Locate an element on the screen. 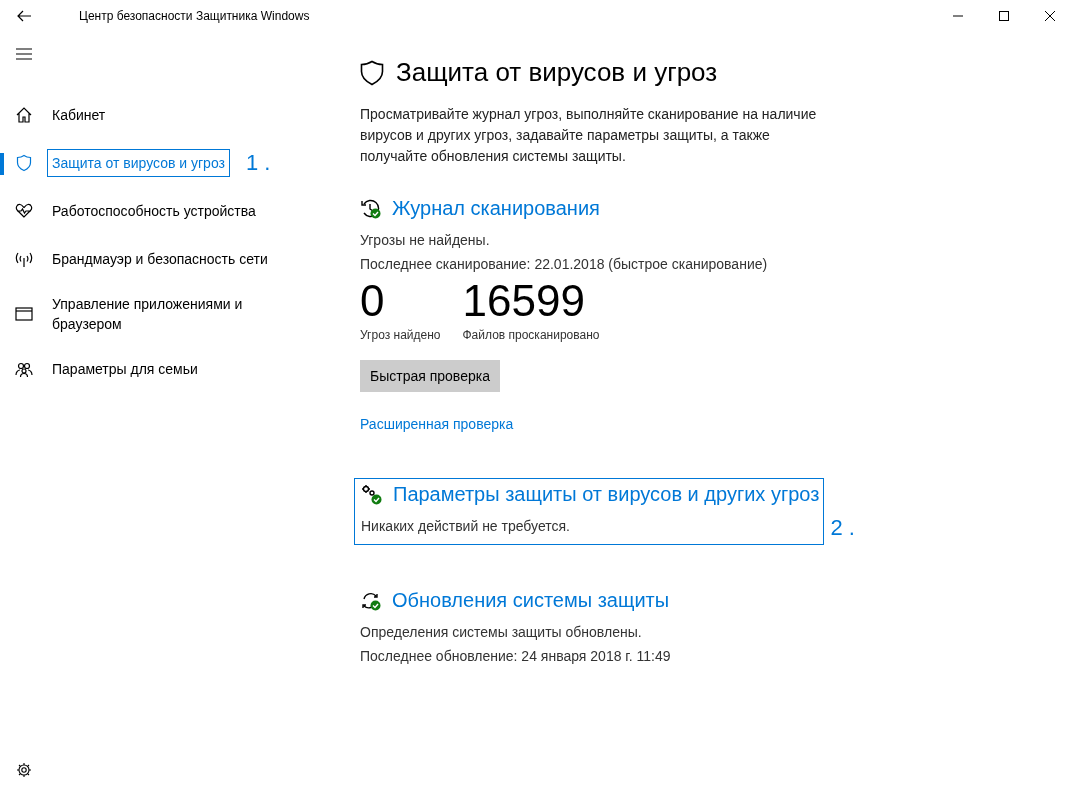  page-title: Защита от вирусов и угроз is located at coordinates (557, 72).